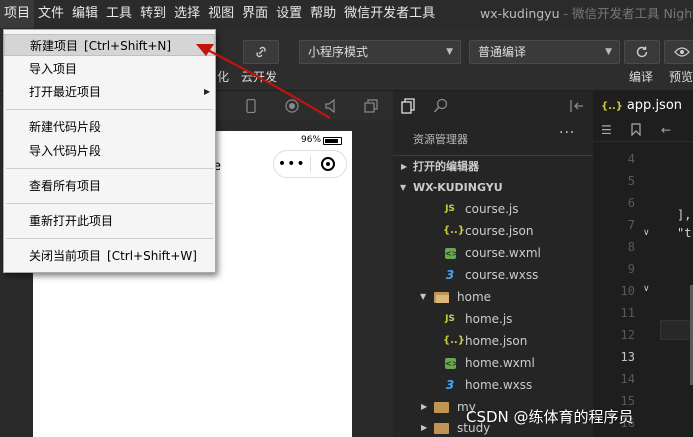 The width and height of the screenshot is (693, 437). Describe the element at coordinates (263, 81) in the screenshot. I see `annotation-arrow-icon` at that location.